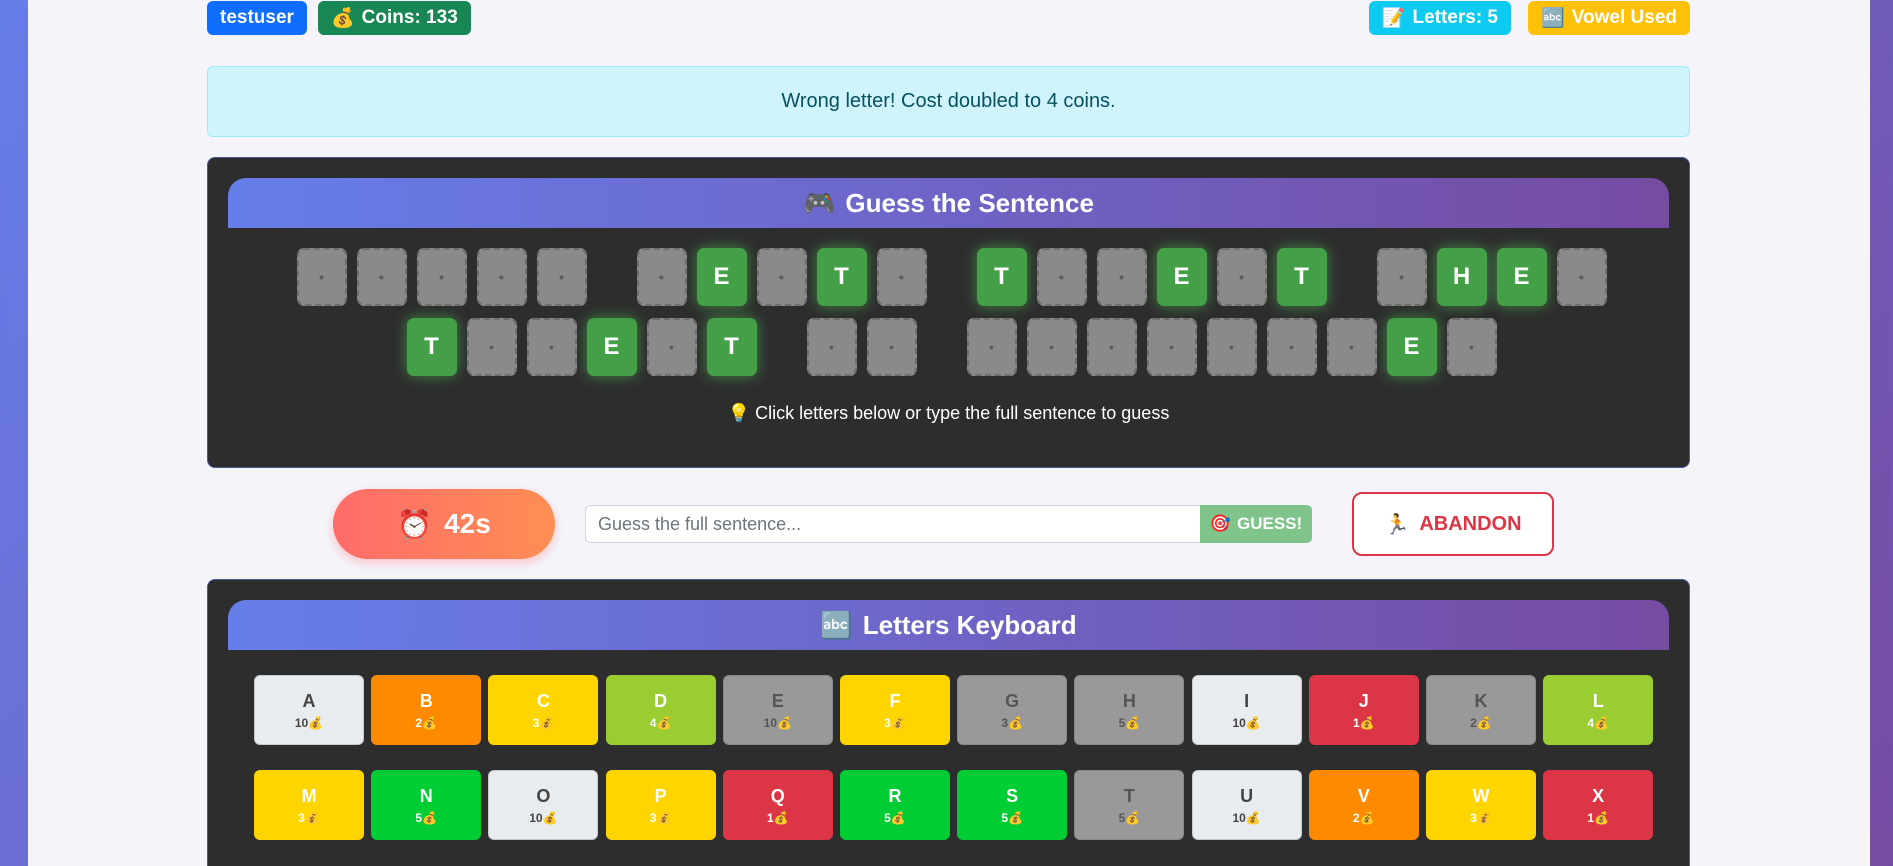  I want to click on letter-key-k: K 2💰, so click(1481, 710).